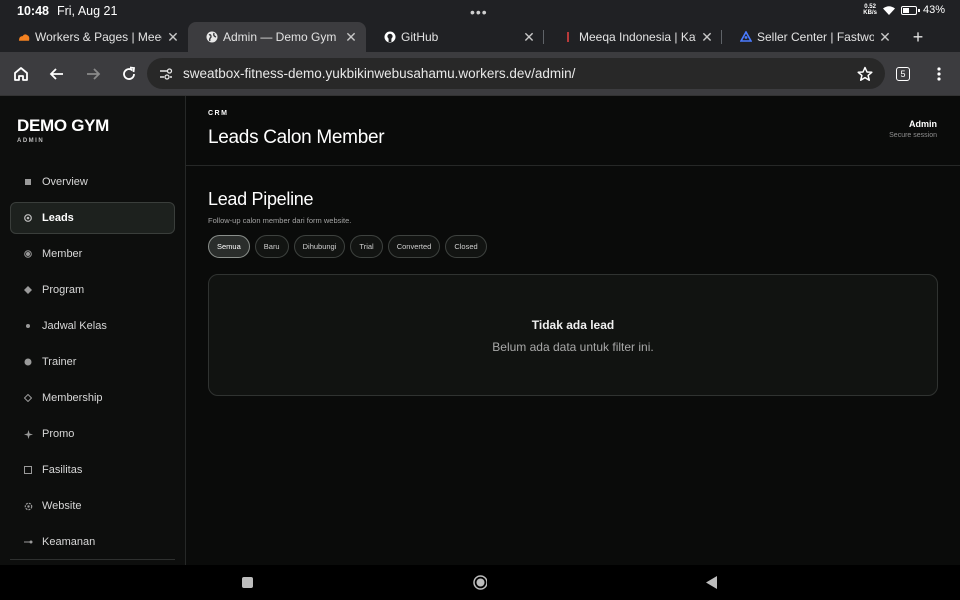  Describe the element at coordinates (913, 129) in the screenshot. I see `user-info: Admin Secure session` at that location.